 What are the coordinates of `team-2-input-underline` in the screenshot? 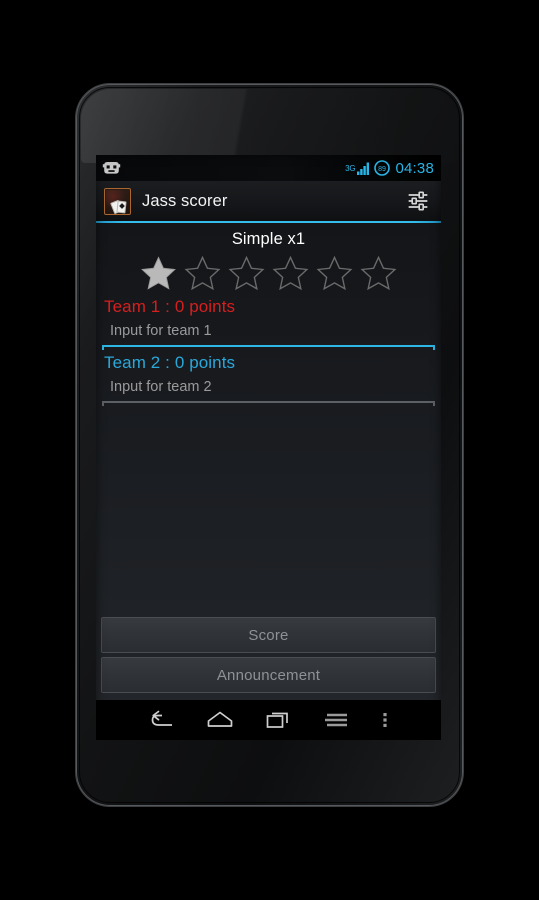 It's located at (268, 403).